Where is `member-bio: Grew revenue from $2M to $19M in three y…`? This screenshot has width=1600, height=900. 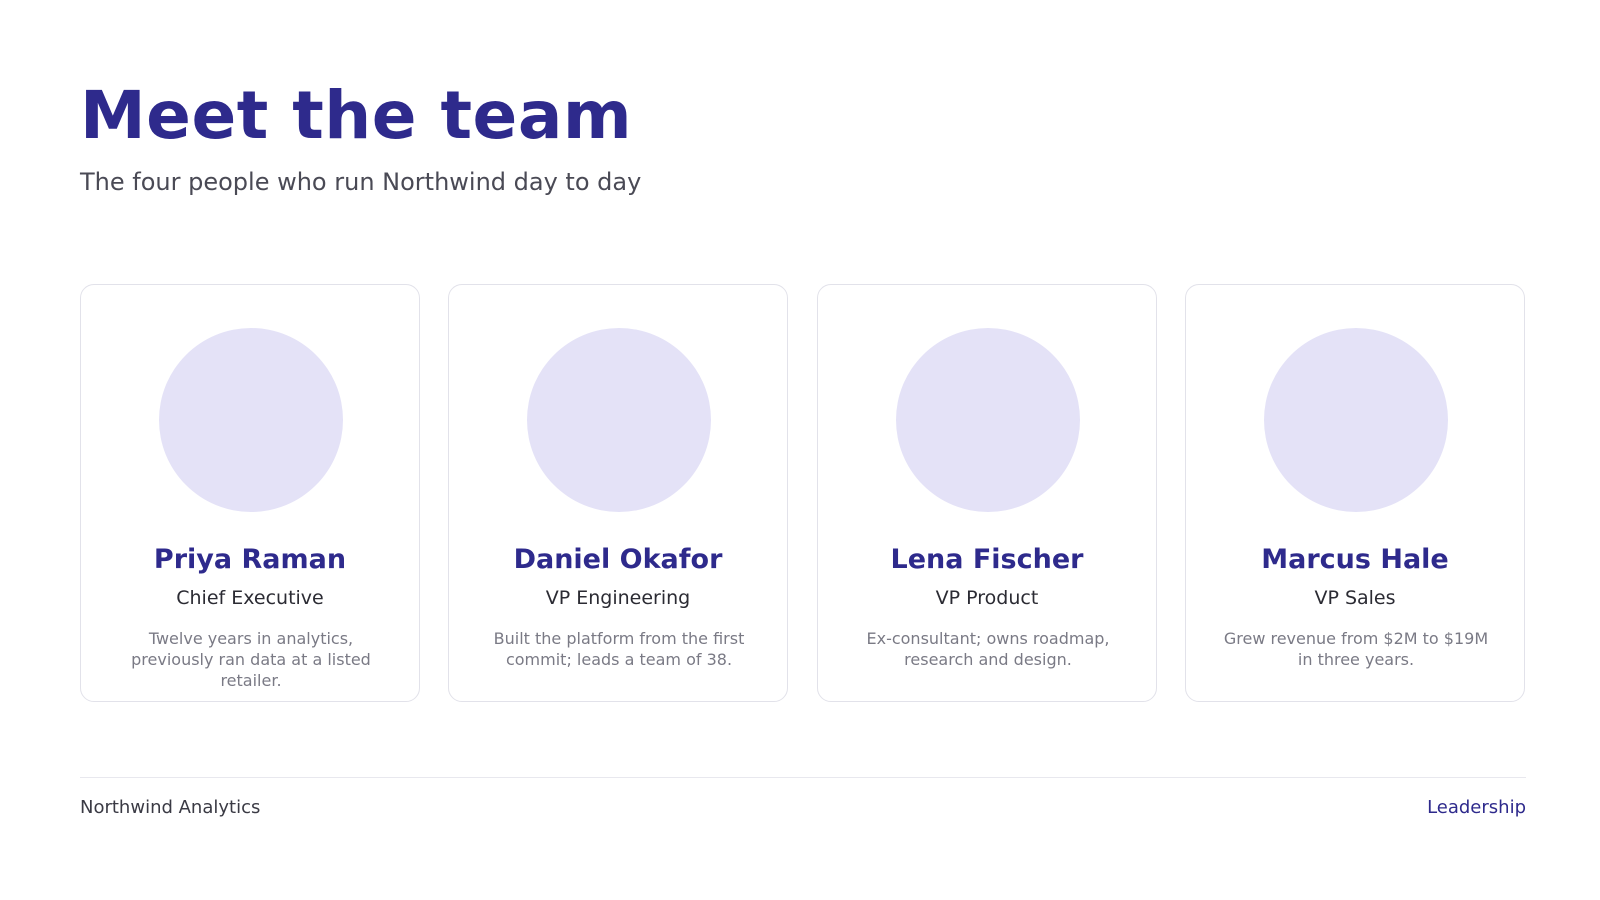 member-bio: Grew revenue from $2M to $19M in three y… is located at coordinates (1356, 649).